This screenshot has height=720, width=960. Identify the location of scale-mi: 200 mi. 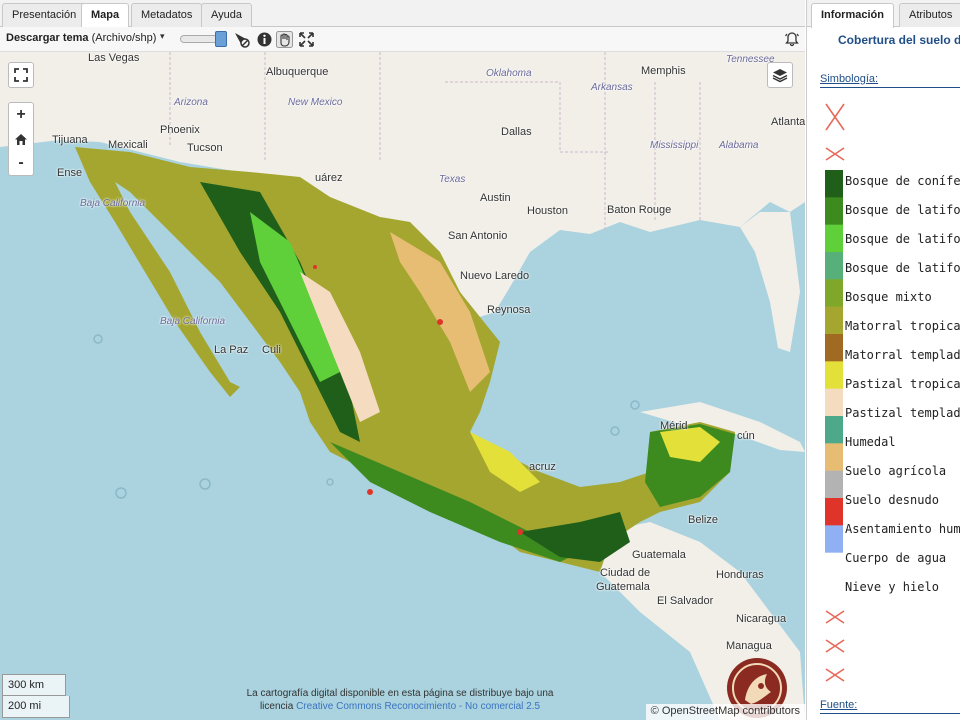
(36, 707).